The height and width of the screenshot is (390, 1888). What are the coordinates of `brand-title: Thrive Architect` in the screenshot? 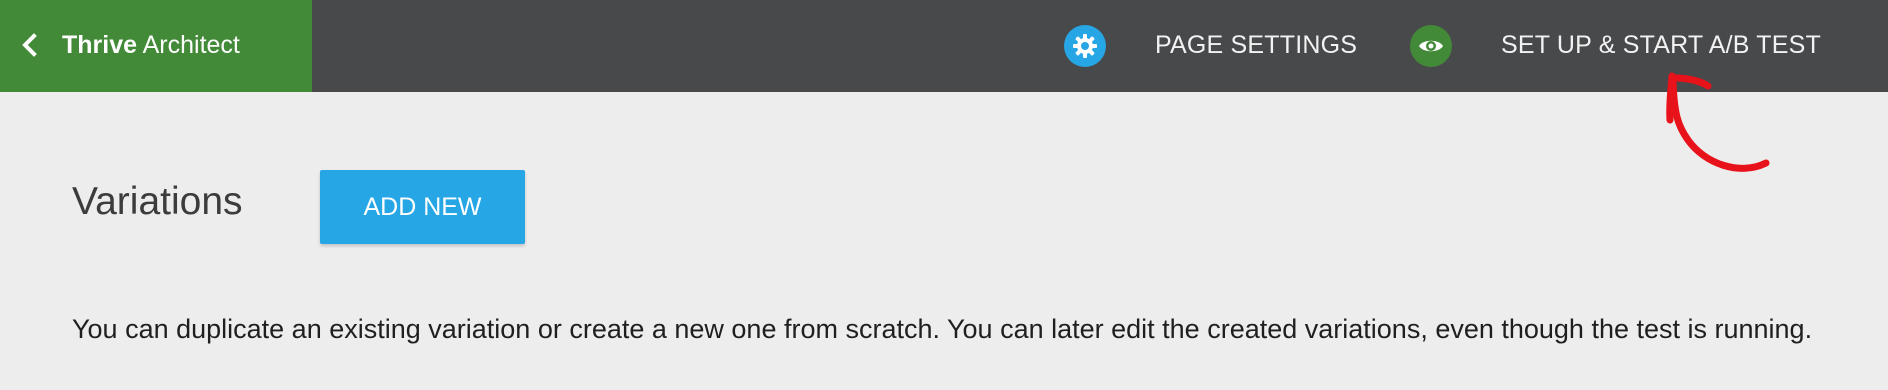 It's located at (151, 45).